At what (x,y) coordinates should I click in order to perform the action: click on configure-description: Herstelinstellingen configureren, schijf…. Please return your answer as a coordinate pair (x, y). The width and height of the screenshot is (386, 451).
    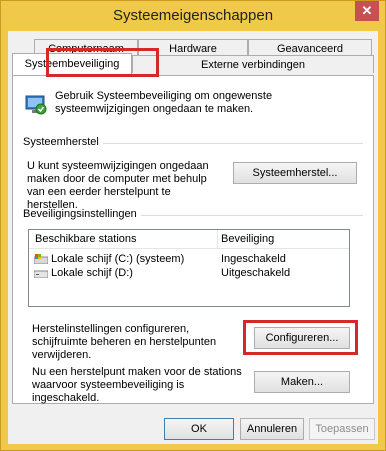
    Looking at the image, I should click on (124, 342).